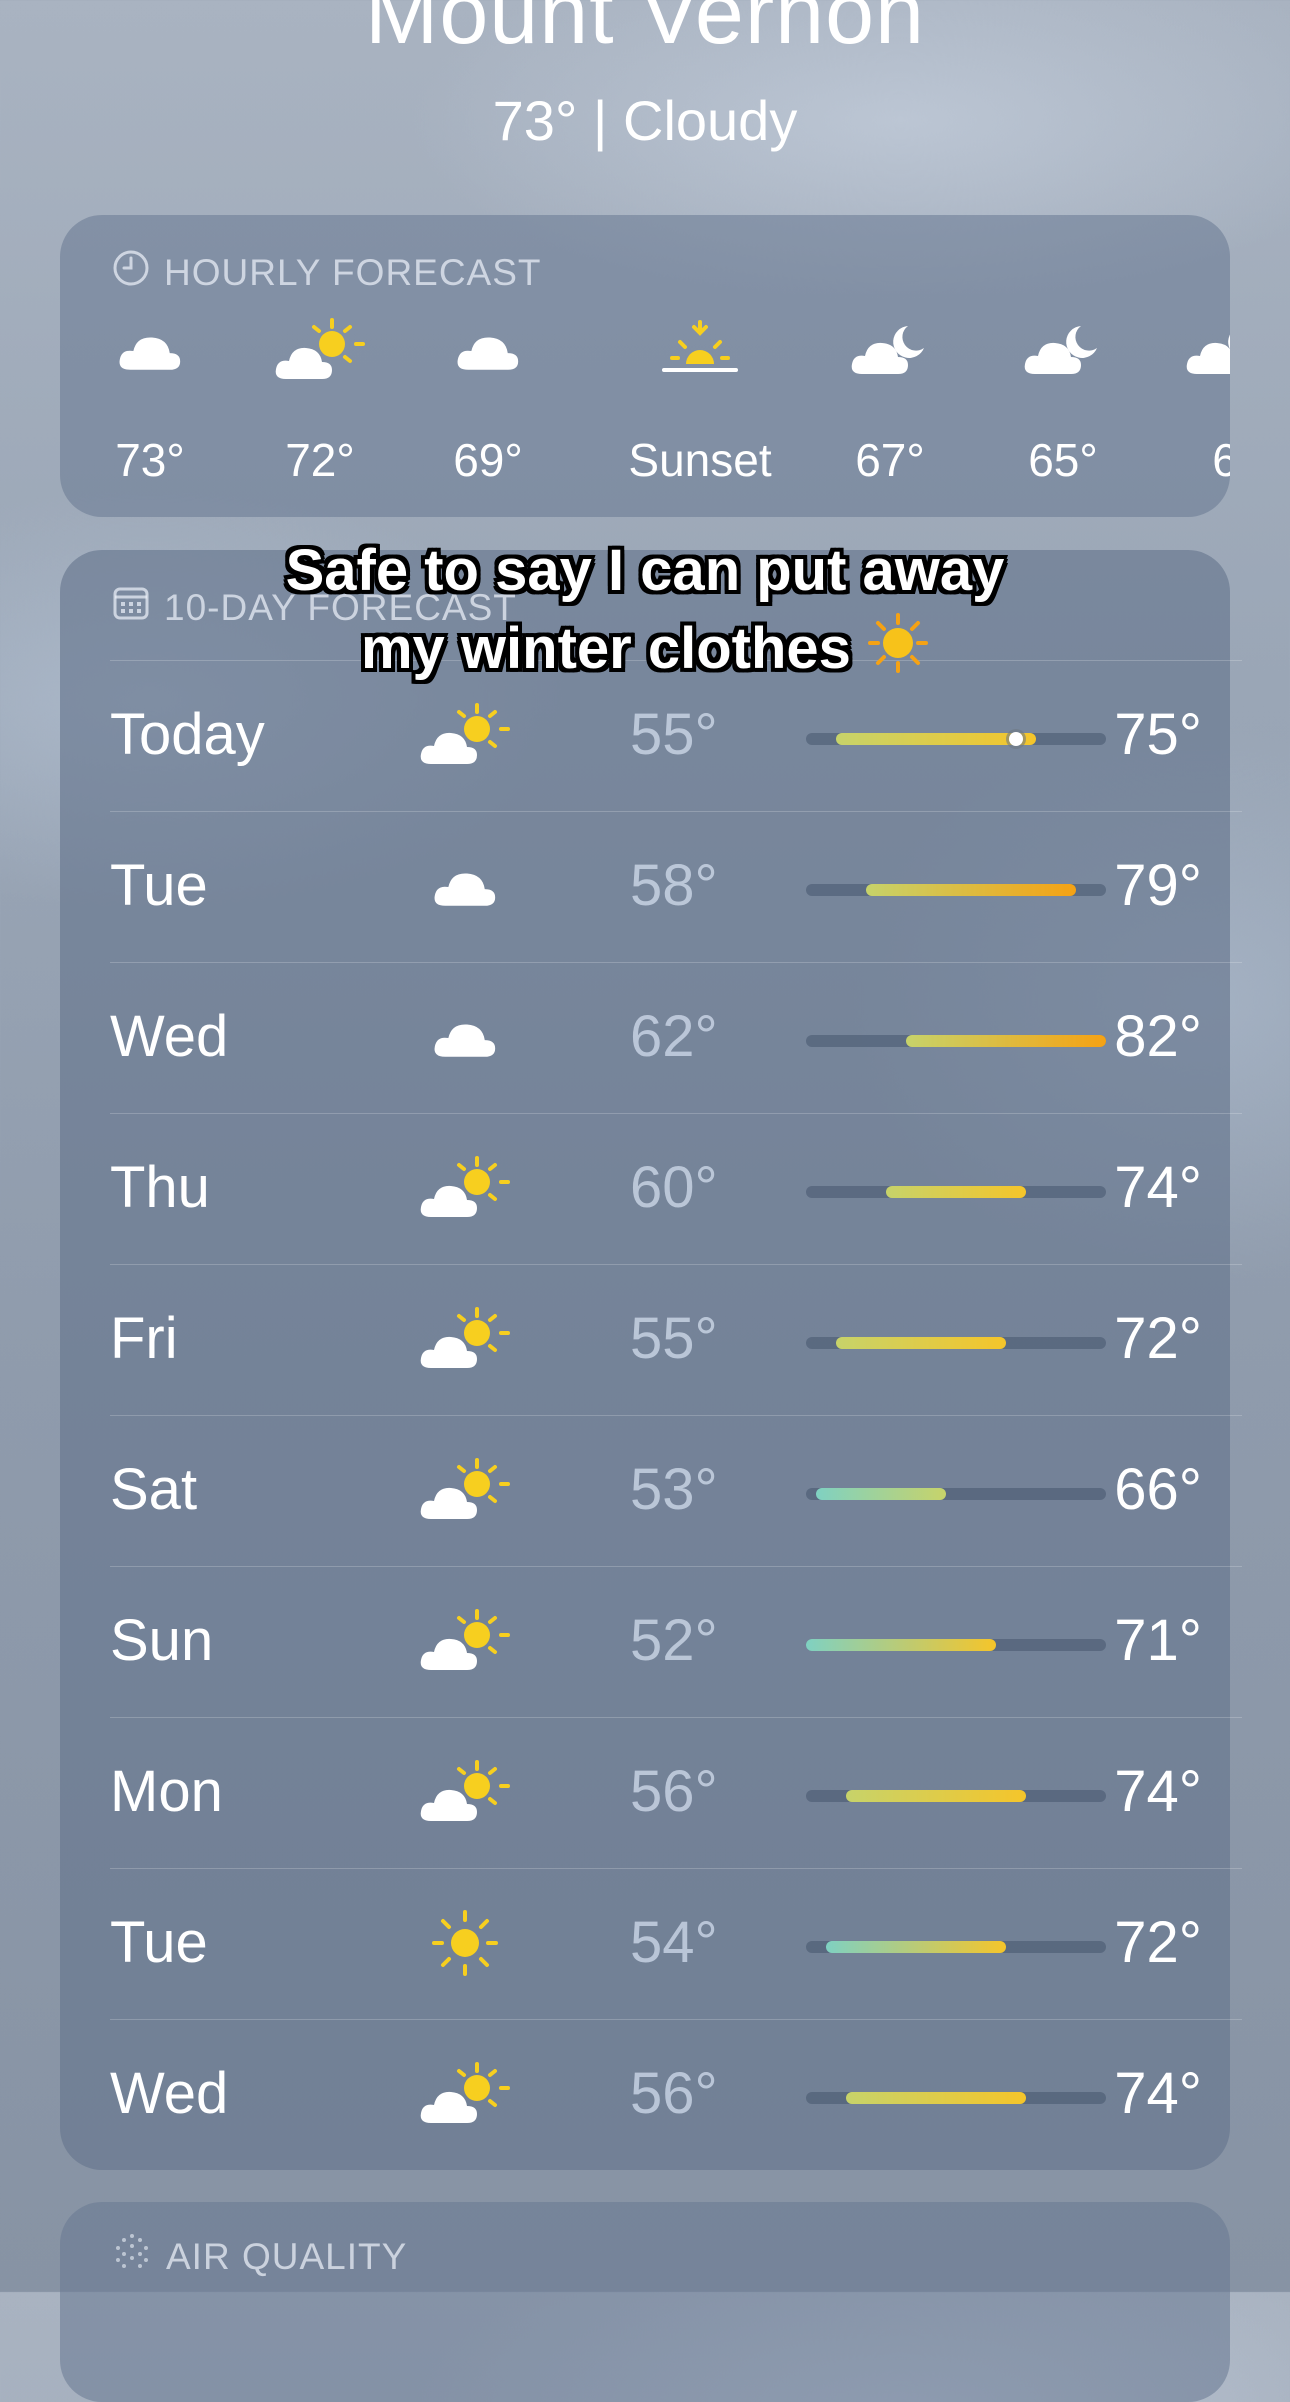  I want to click on hourly-item: 69°, so click(488, 401).